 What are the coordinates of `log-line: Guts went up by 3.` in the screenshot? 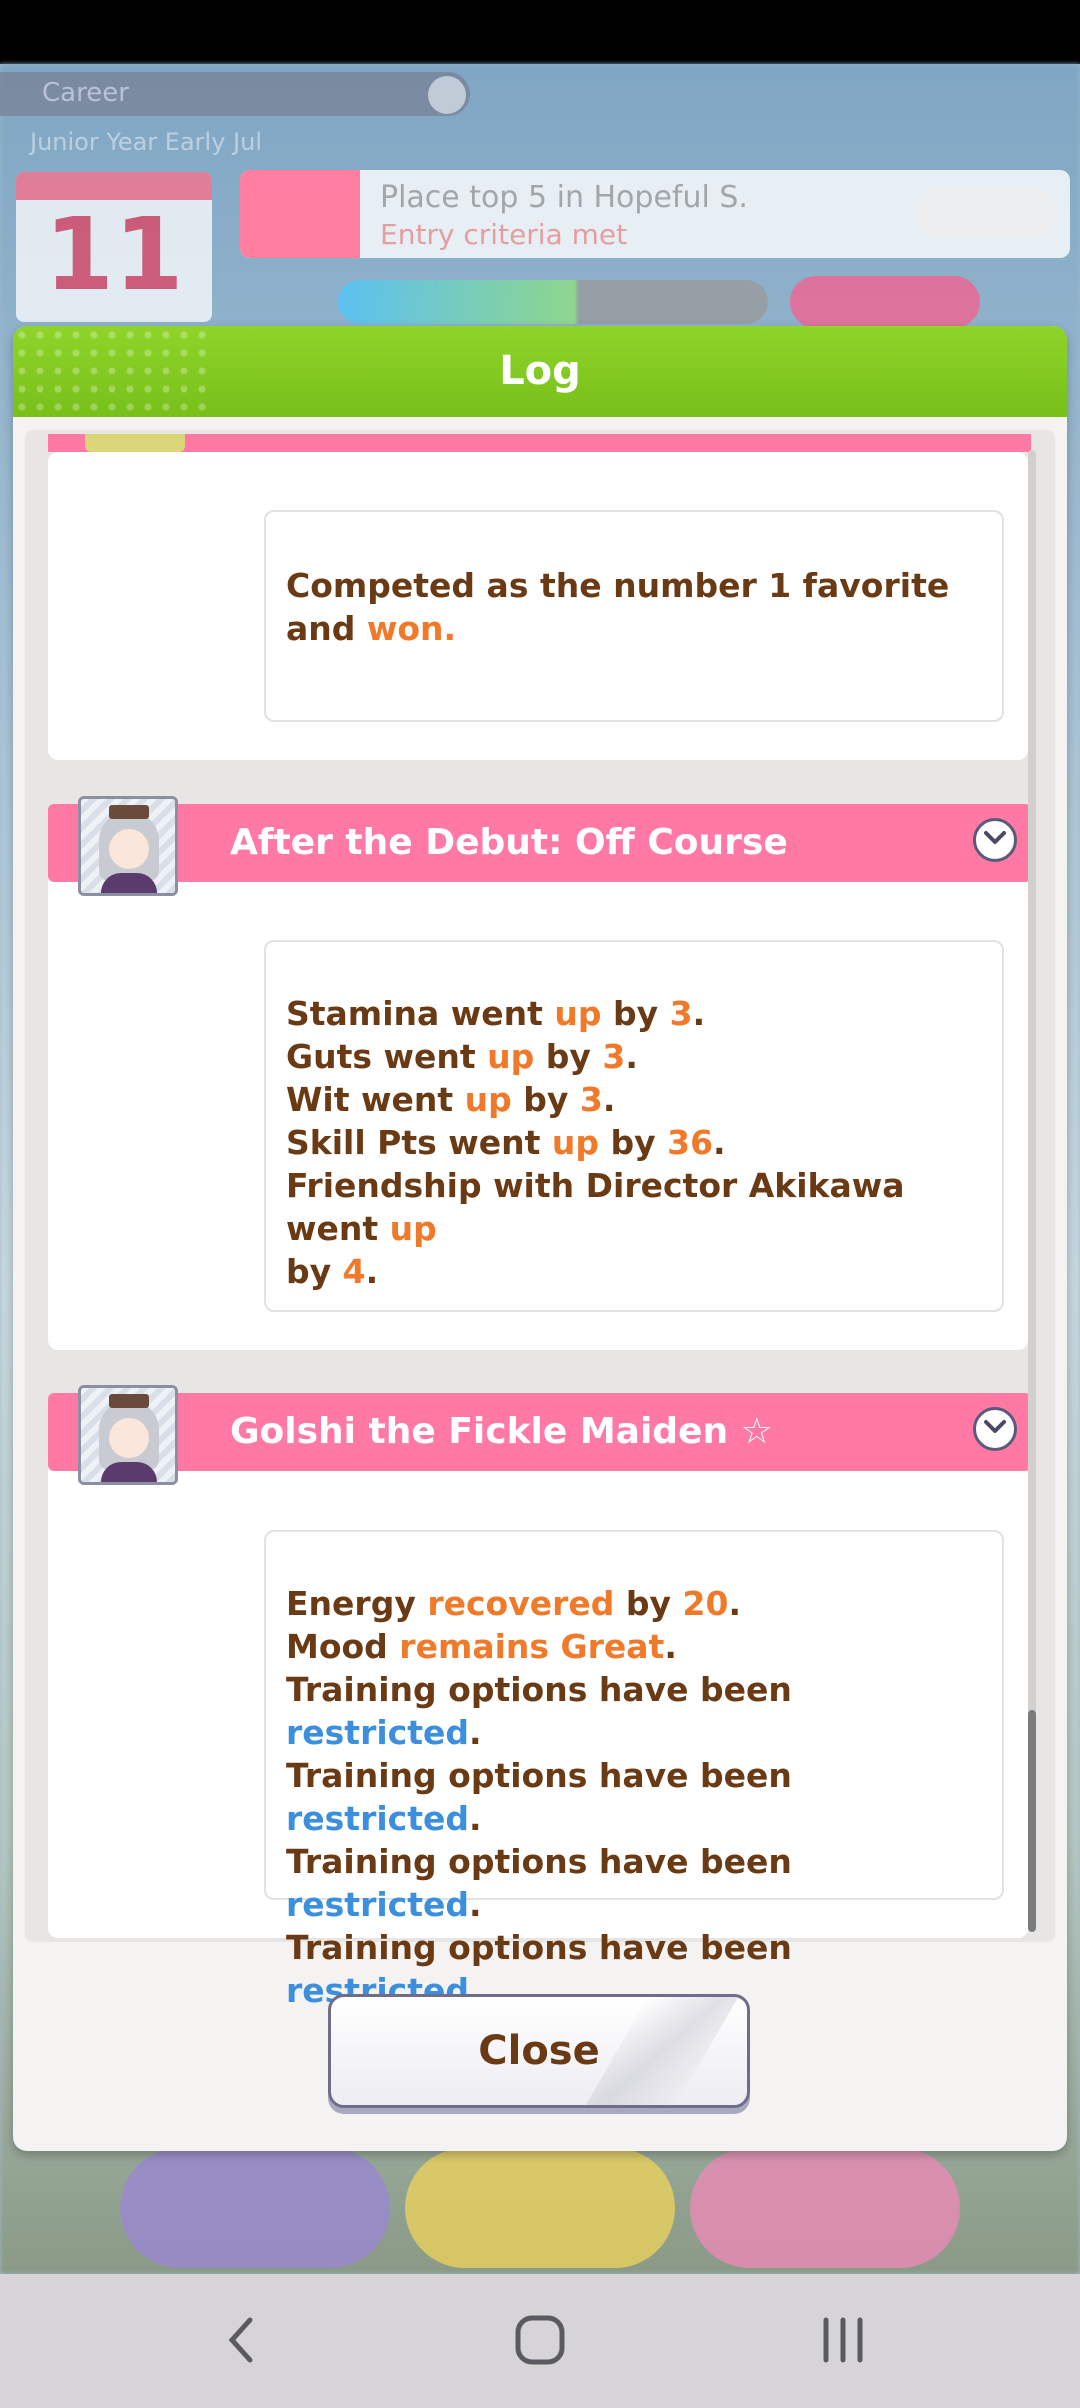 It's located at (636, 1056).